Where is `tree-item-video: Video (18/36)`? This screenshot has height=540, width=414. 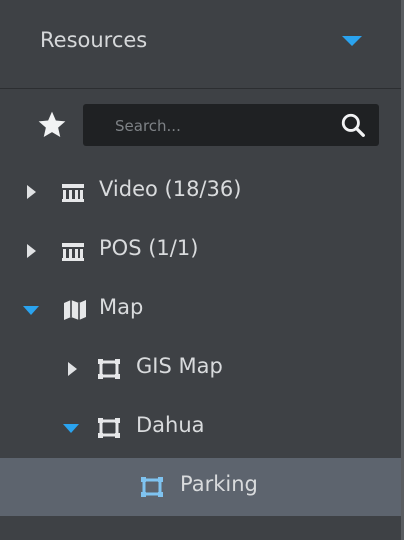 tree-item-video: Video (18/36) is located at coordinates (200, 192).